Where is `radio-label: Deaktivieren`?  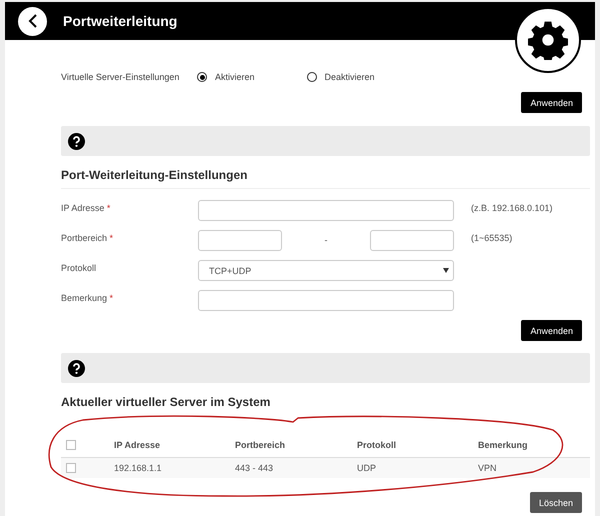 radio-label: Deaktivieren is located at coordinates (349, 77).